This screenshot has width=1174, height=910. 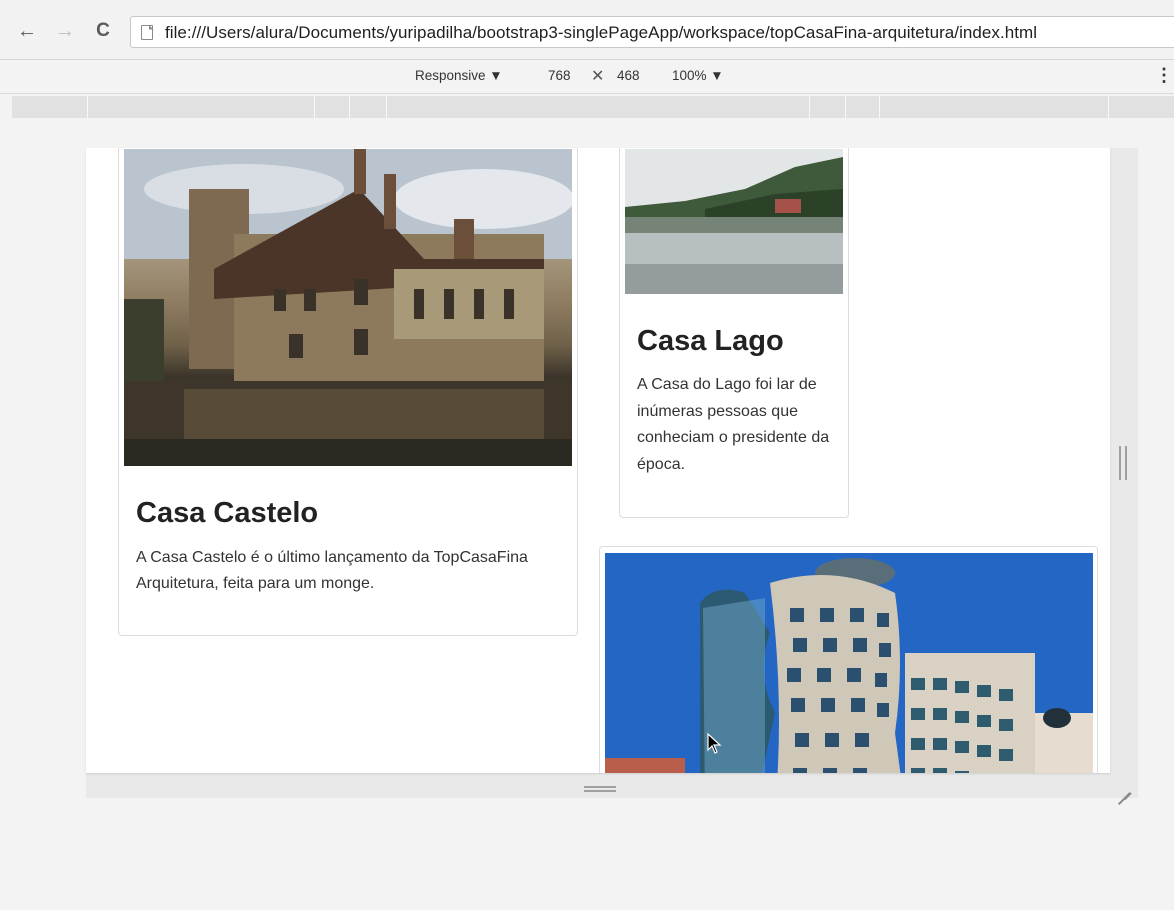 I want to click on mouse-pointer-icon, so click(x=714, y=743).